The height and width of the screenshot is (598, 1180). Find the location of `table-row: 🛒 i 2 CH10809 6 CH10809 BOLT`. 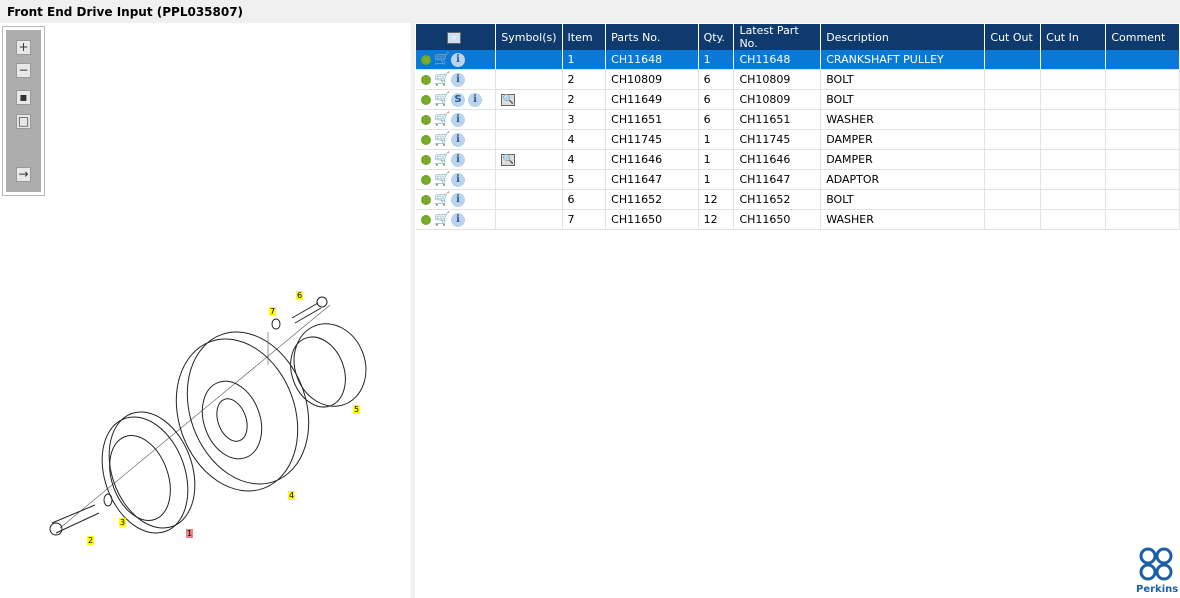

table-row: 🛒 i 2 CH10809 6 CH10809 BOLT is located at coordinates (798, 79).